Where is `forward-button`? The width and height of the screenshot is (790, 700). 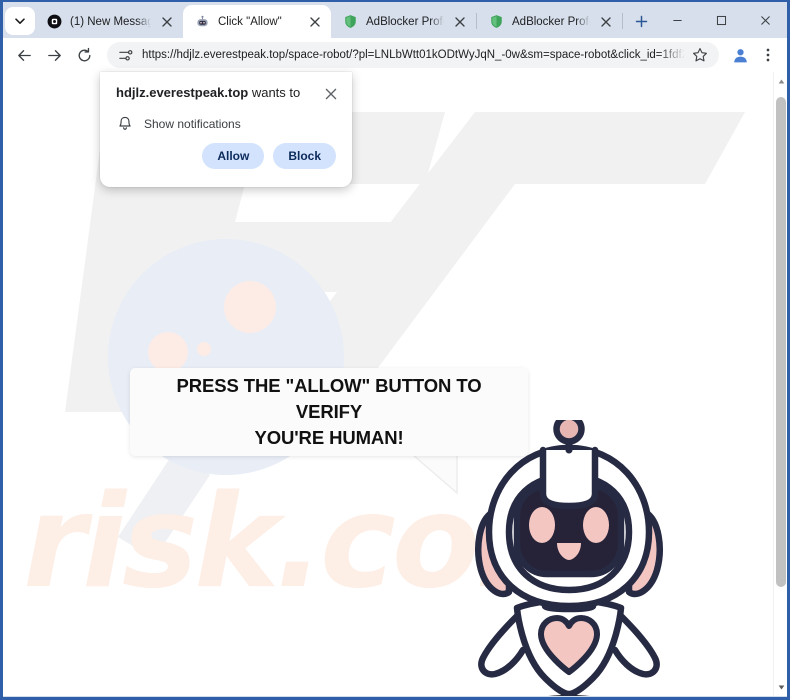
forward-button is located at coordinates (54, 55).